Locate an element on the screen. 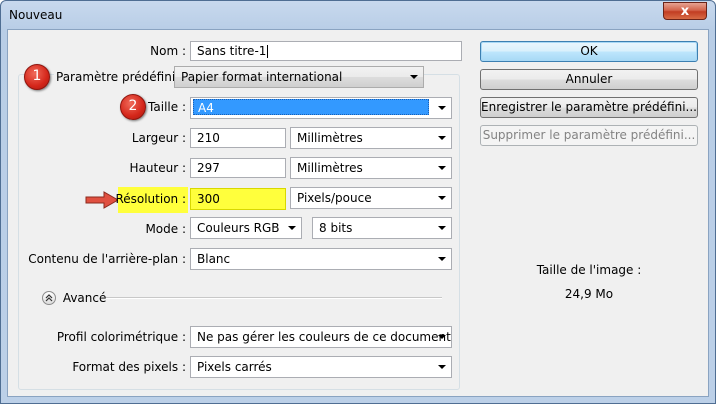  mode-select: Couleurs RGB is located at coordinates (246, 228).